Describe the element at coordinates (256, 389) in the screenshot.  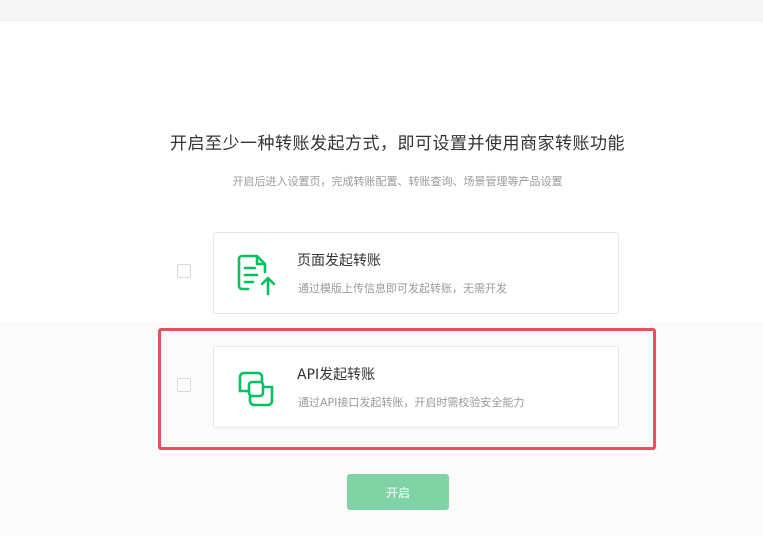
I see `api-transfer-icon` at that location.